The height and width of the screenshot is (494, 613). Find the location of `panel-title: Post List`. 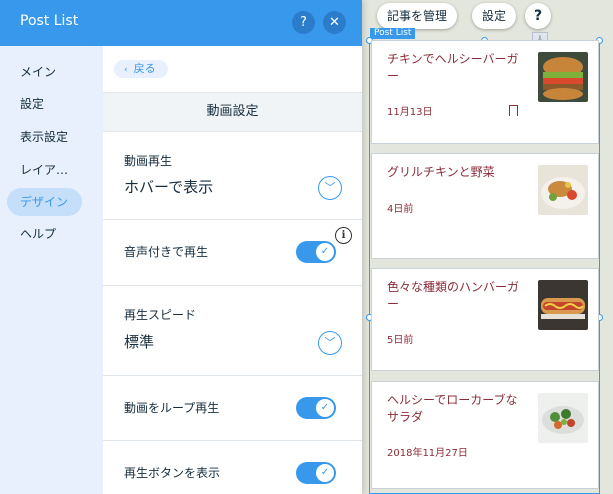

panel-title: Post List is located at coordinates (49, 21).